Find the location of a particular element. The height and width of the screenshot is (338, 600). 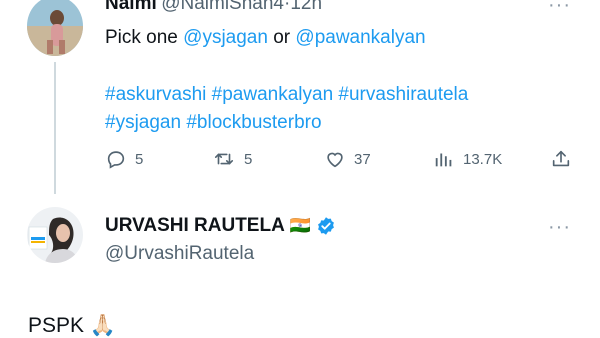

main-more-button: ··· is located at coordinates (559, 227).